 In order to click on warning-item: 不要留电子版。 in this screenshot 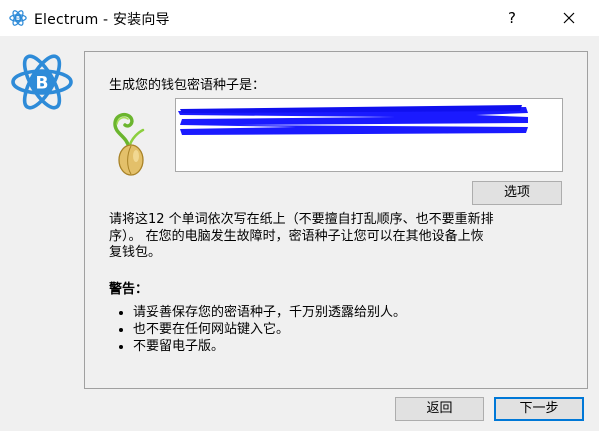, I will do `click(269, 346)`.